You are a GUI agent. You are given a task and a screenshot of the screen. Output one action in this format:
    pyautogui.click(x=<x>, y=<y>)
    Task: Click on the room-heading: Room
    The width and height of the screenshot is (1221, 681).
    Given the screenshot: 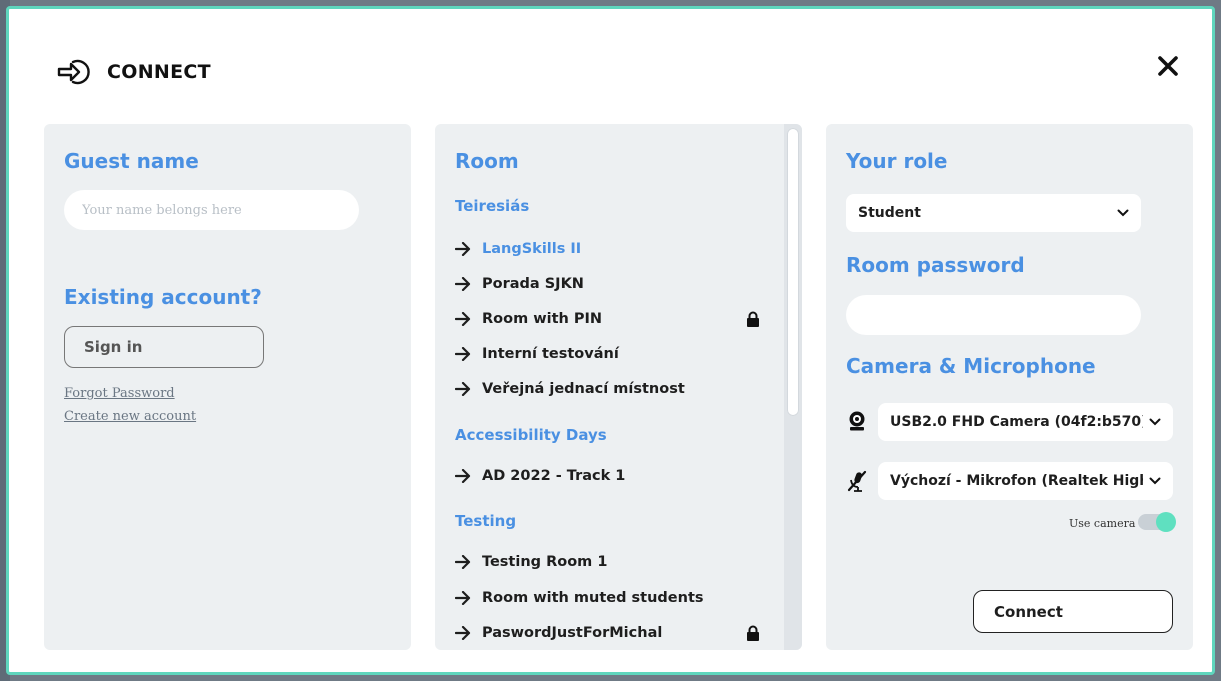 What is the action you would take?
    pyautogui.click(x=487, y=161)
    